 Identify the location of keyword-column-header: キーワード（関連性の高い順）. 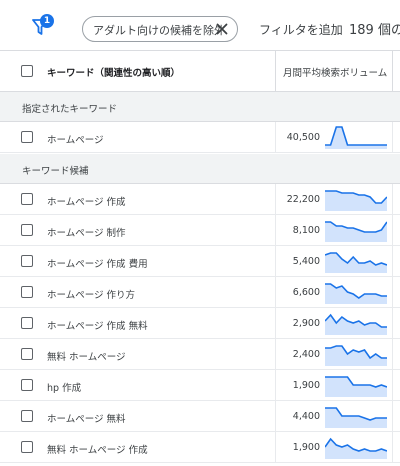
(113, 72).